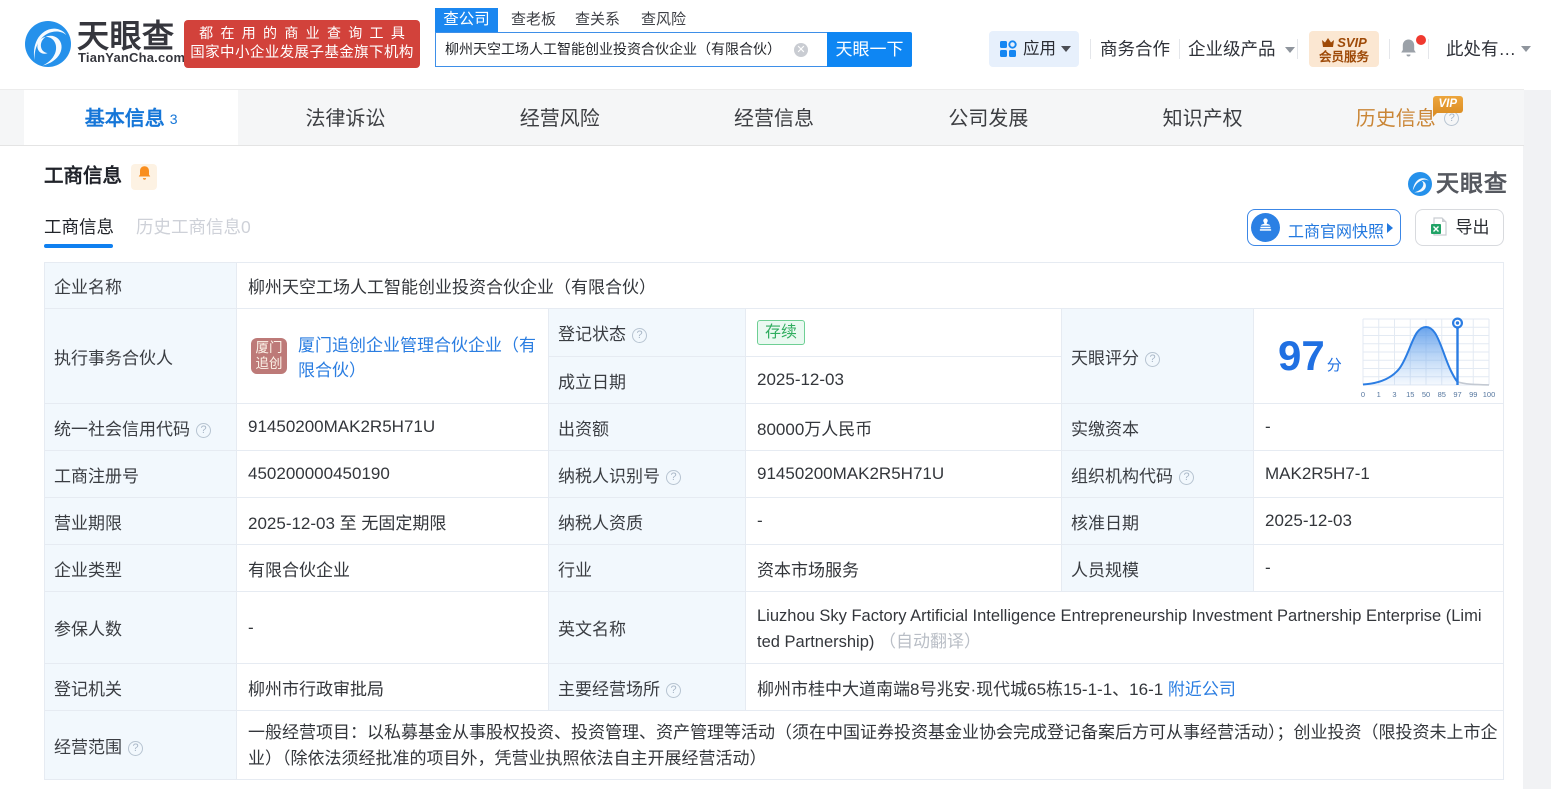 The height and width of the screenshot is (789, 1551). Describe the element at coordinates (1441, 394) in the screenshot. I see `svg-text: 85` at that location.